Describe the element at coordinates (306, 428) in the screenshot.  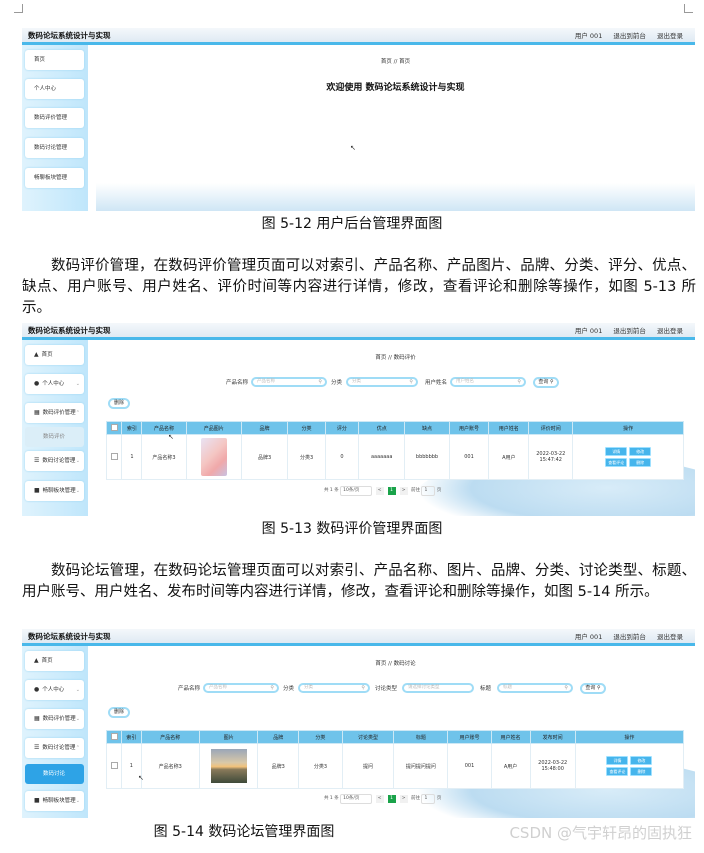
I see `column-header: 分类` at that location.